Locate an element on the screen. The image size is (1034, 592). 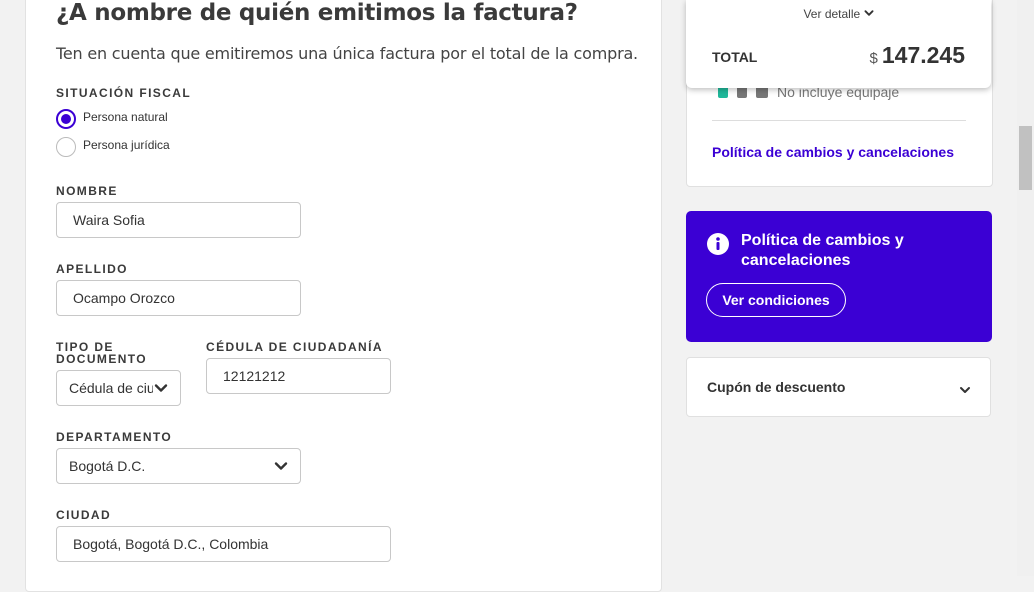
radio-unselected-indicator is located at coordinates (66, 147).